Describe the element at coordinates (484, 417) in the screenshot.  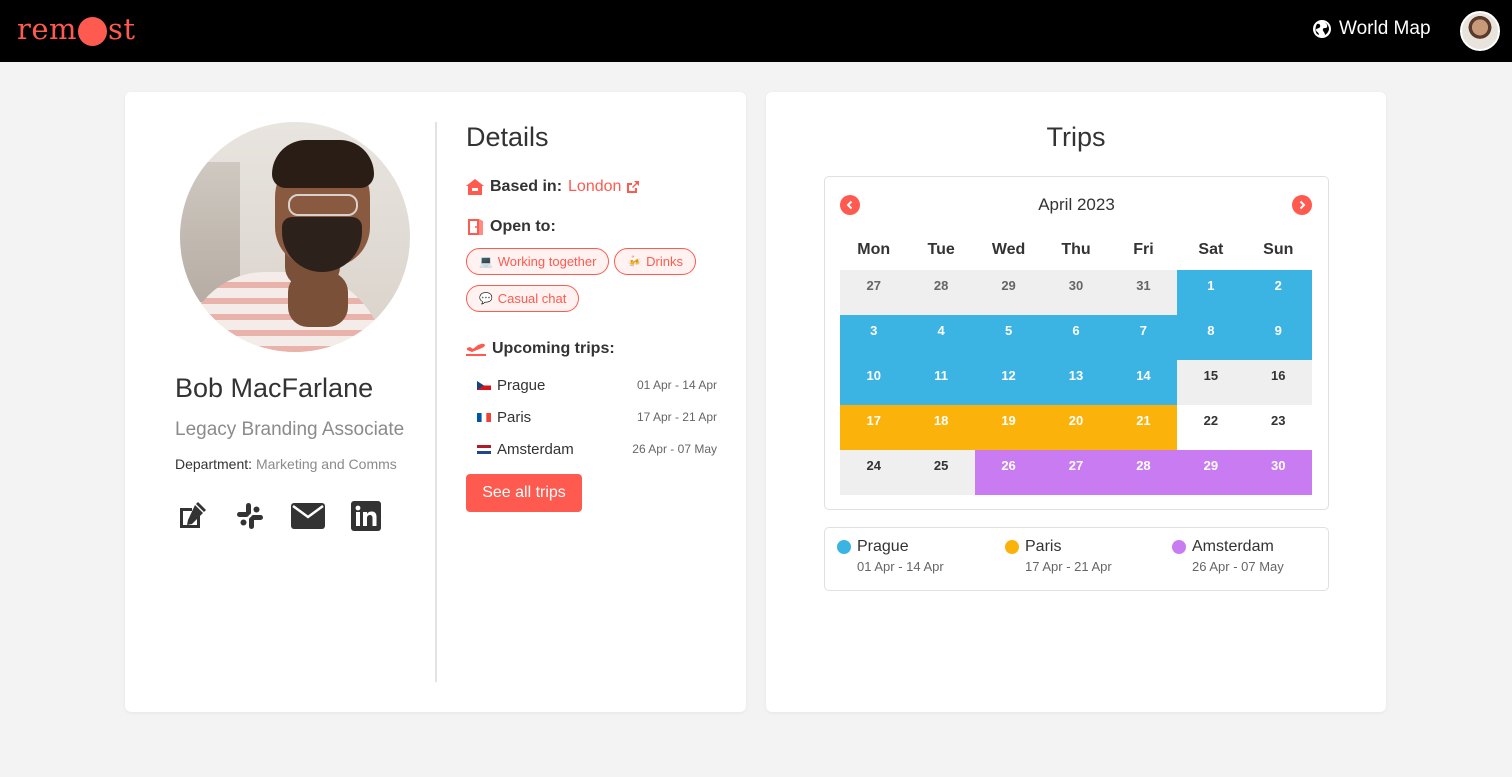
I see `france-flag-icon` at that location.